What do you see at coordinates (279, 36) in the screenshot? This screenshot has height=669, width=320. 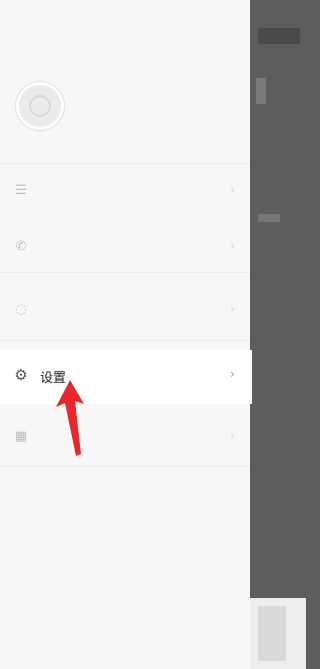 I see `main-screen-titlebar` at bounding box center [279, 36].